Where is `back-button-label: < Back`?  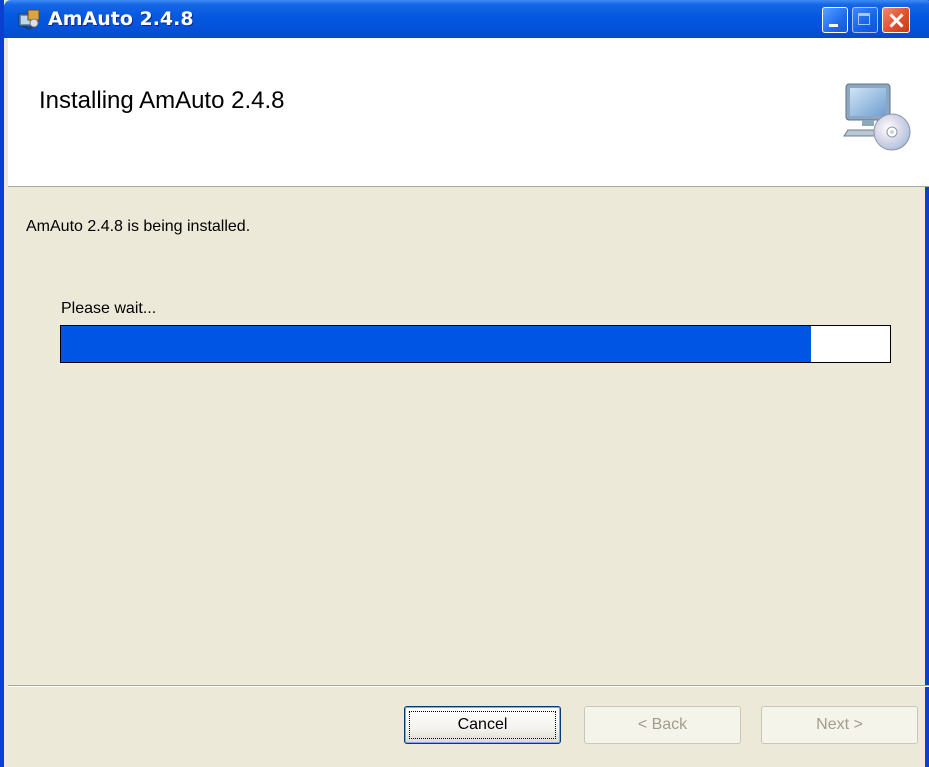
back-button-label: < Back is located at coordinates (662, 724).